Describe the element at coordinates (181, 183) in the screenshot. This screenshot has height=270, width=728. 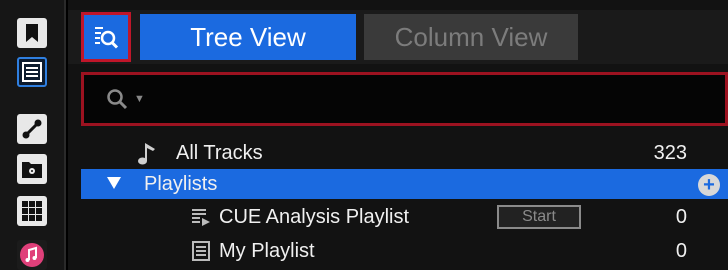
I see `tree-label-playlists: Playlists` at that location.